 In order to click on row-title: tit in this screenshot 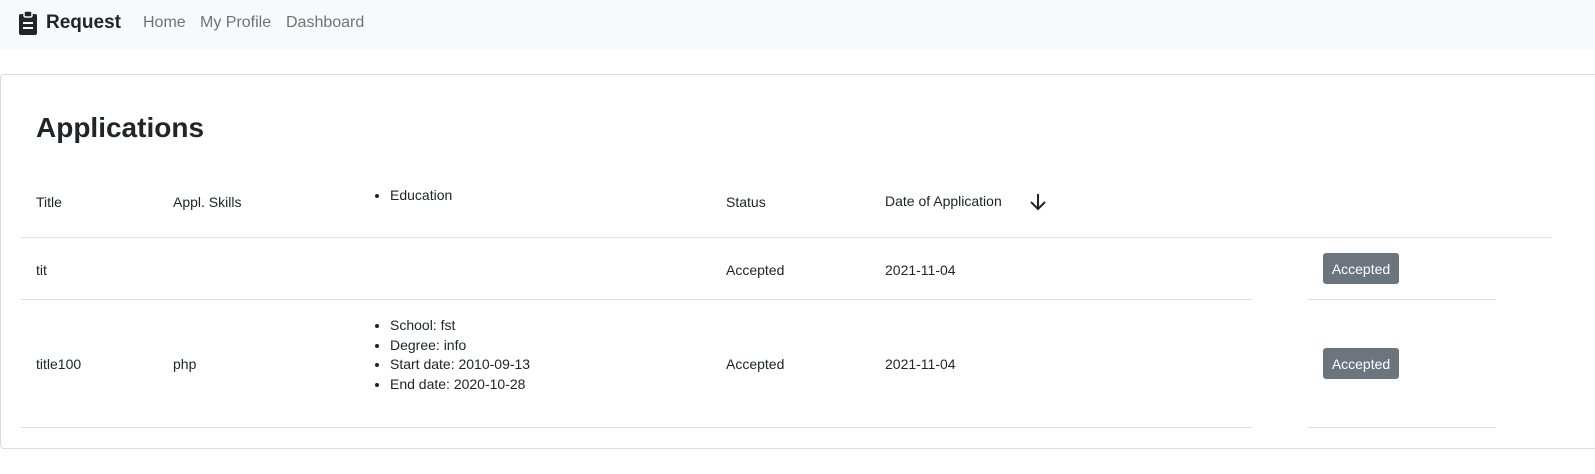, I will do `click(41, 270)`.